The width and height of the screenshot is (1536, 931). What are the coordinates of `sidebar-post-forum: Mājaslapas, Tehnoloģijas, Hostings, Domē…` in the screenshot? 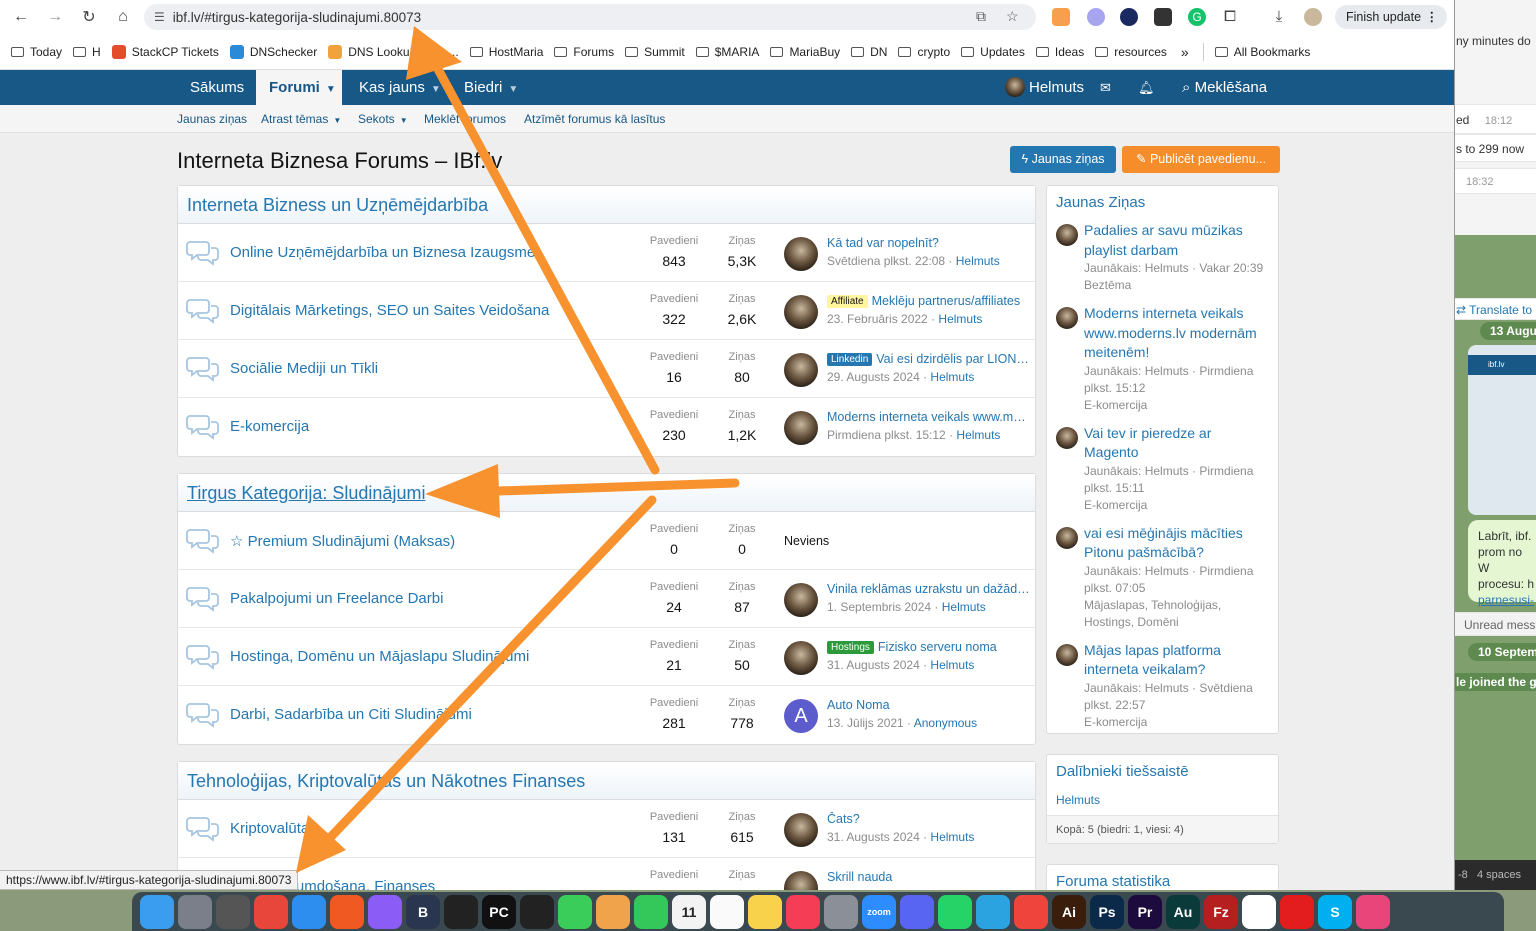 It's located at (1174, 614).